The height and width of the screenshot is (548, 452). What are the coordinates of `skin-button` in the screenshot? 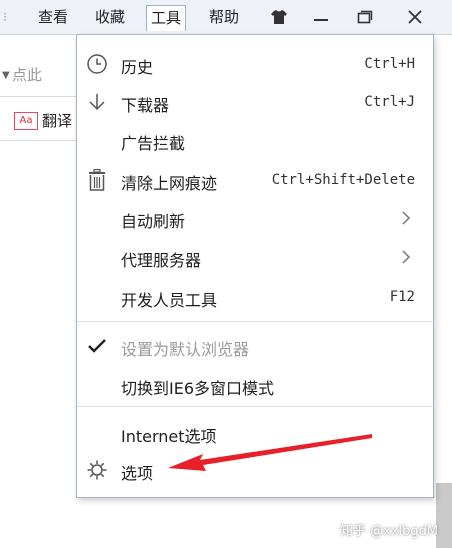 It's located at (279, 17).